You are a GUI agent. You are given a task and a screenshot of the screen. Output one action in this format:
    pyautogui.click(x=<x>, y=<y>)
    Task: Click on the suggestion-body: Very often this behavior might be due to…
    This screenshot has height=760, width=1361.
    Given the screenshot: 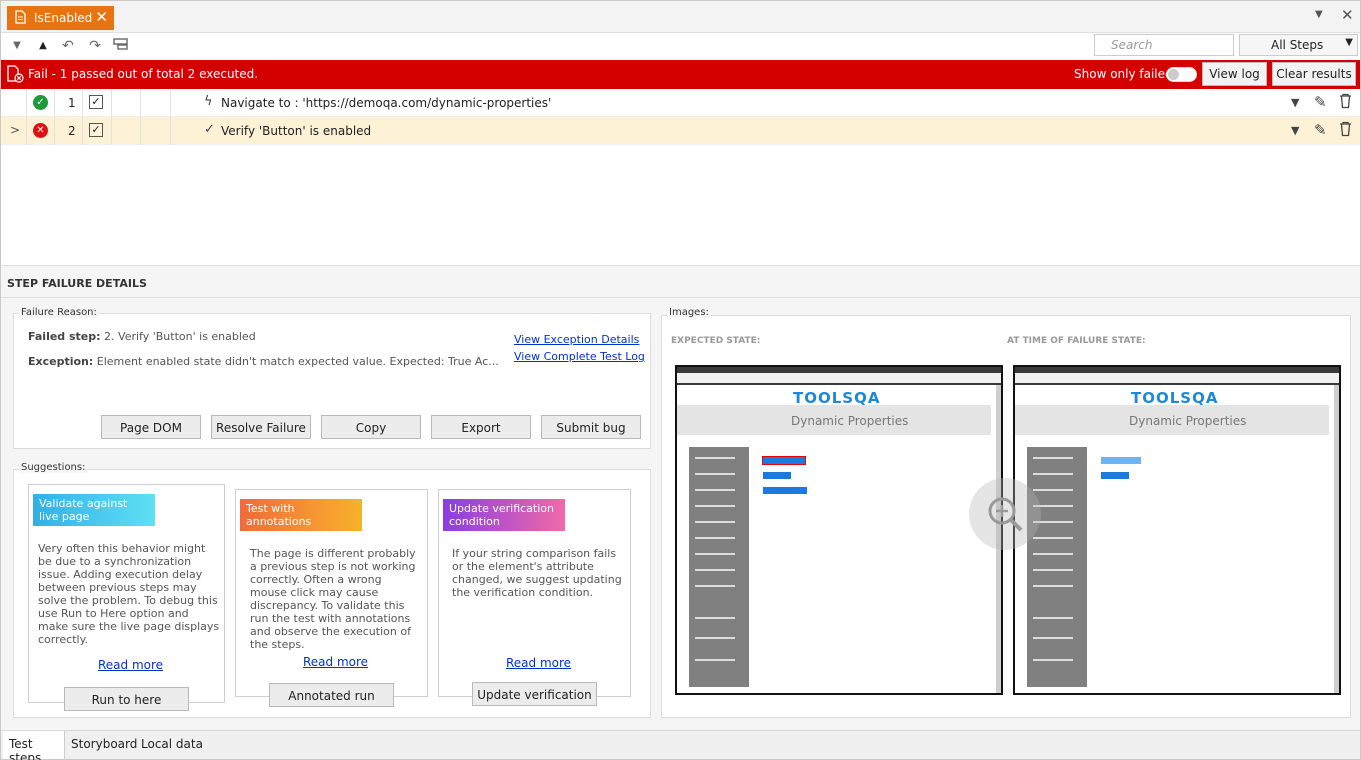 What is the action you would take?
    pyautogui.click(x=129, y=594)
    